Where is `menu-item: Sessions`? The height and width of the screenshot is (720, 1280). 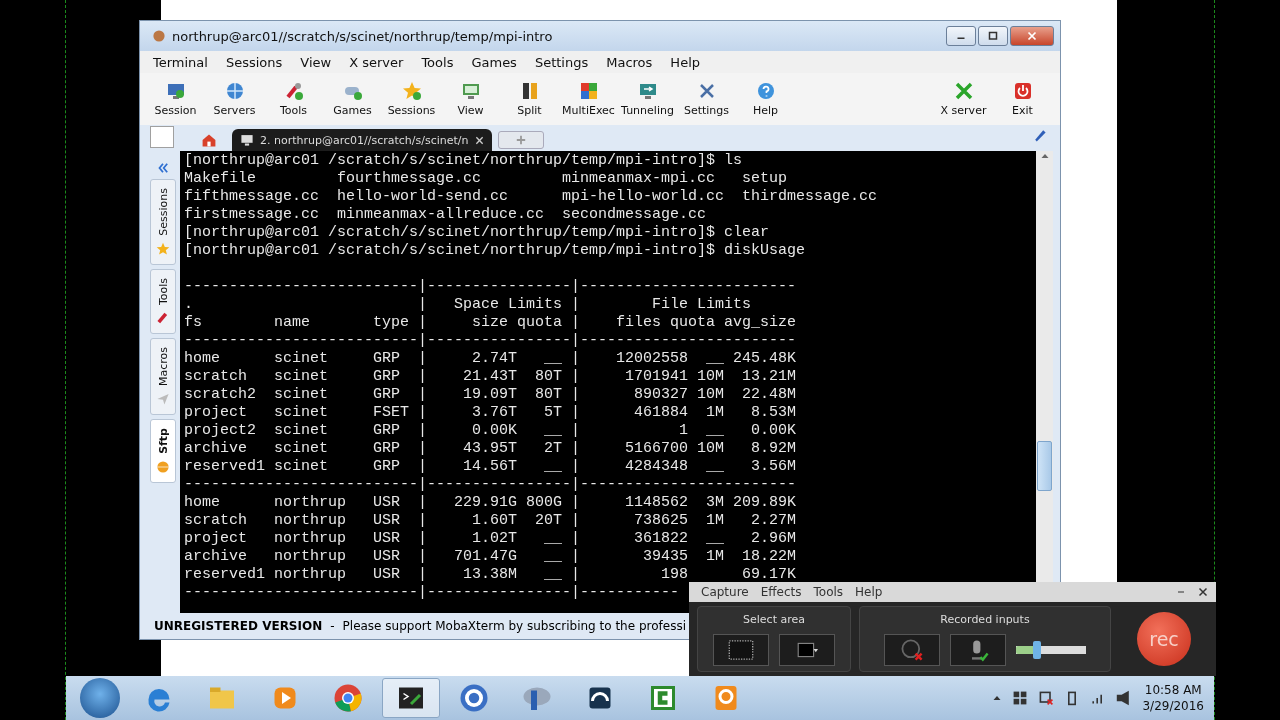
menu-item: Sessions is located at coordinates (254, 62).